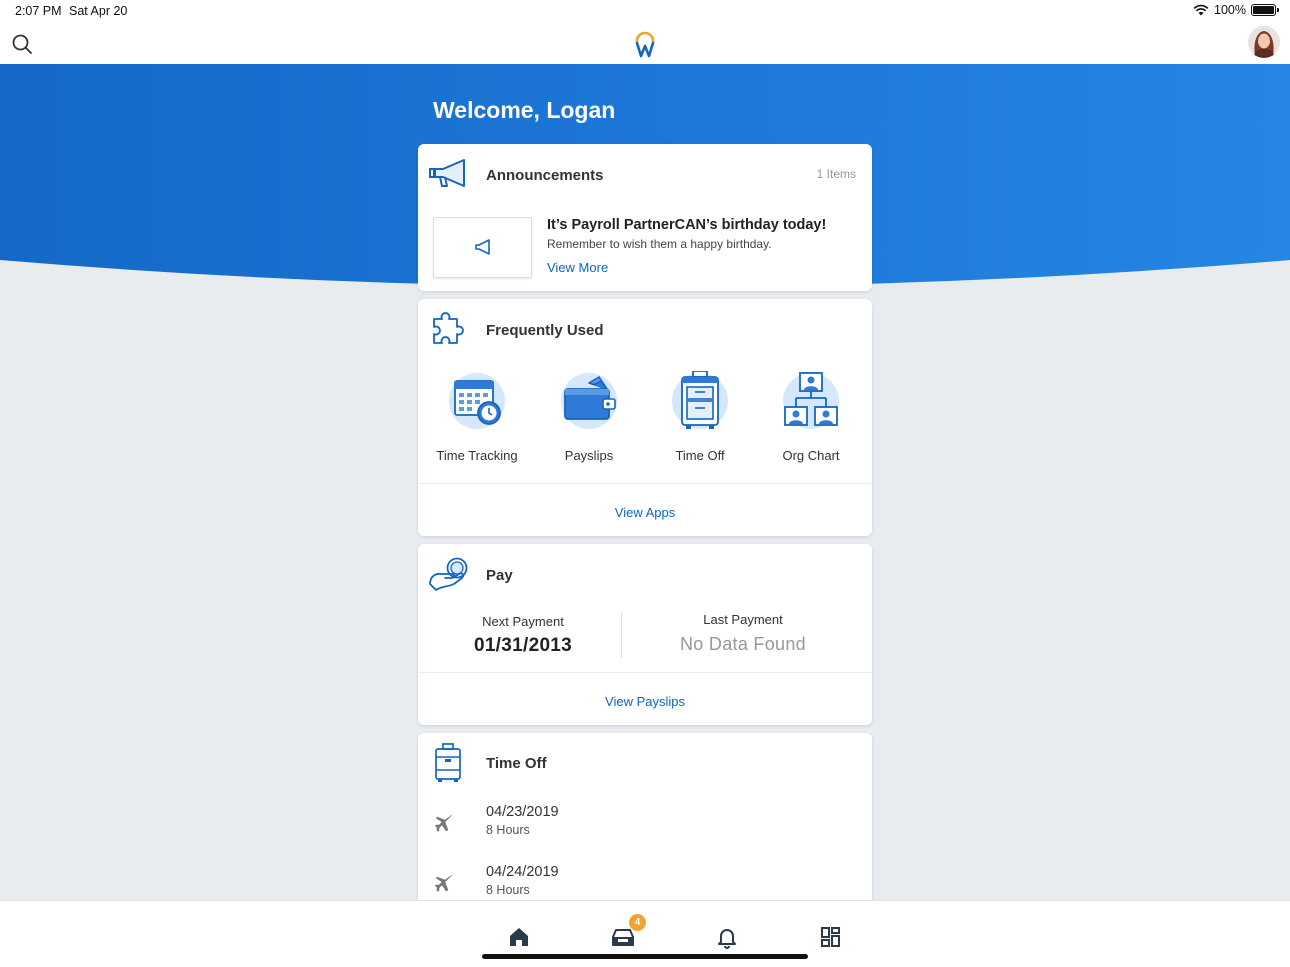 Image resolution: width=1290 pixels, height=967 pixels. Describe the element at coordinates (637, 922) in the screenshot. I see `inbox-badge: 4` at that location.